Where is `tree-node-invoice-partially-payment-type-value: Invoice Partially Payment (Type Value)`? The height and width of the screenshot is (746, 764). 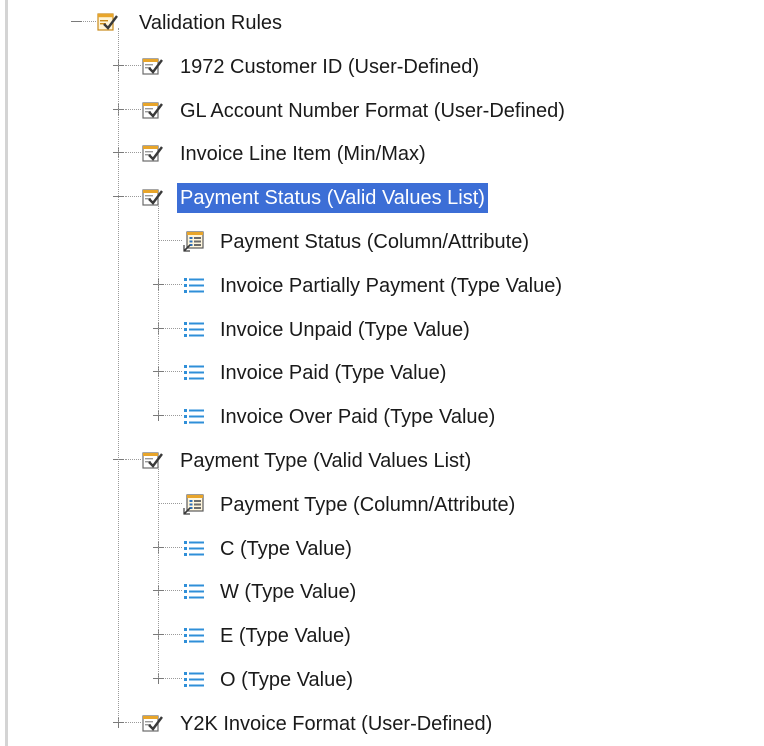
tree-node-invoice-partially-payment-type-value: Invoice Partially Payment (Type Value) is located at coordinates (382, 286).